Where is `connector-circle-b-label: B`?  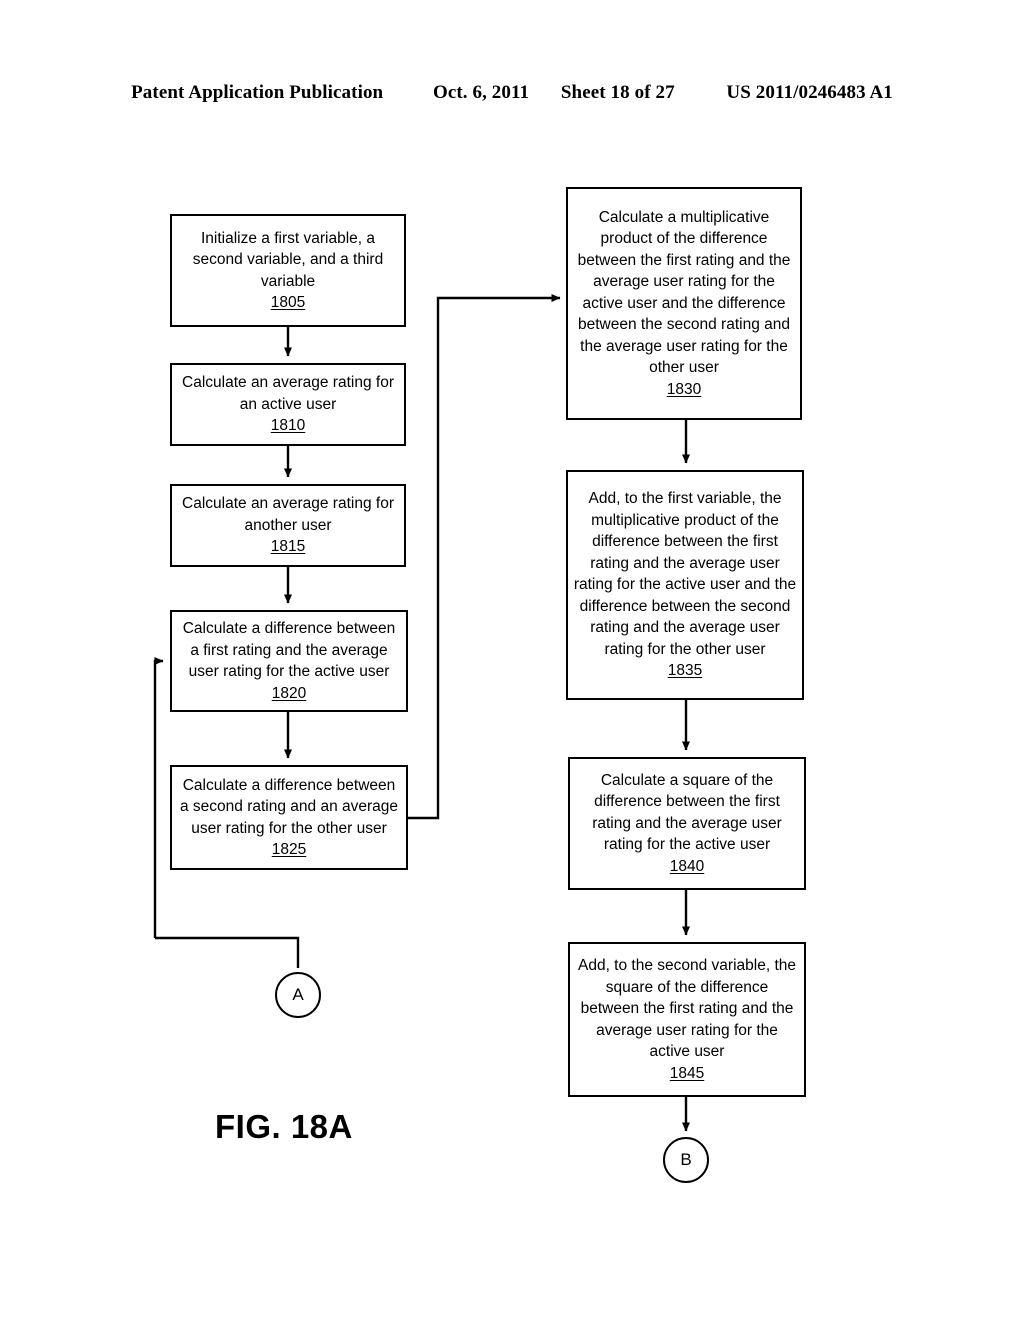 connector-circle-b-label: B is located at coordinates (686, 1159).